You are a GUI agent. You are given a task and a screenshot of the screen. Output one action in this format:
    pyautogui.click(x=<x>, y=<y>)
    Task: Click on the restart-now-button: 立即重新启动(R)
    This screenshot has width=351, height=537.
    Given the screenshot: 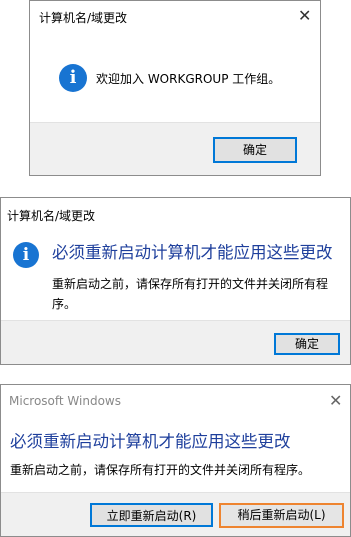 What is the action you would take?
    pyautogui.click(x=151, y=515)
    